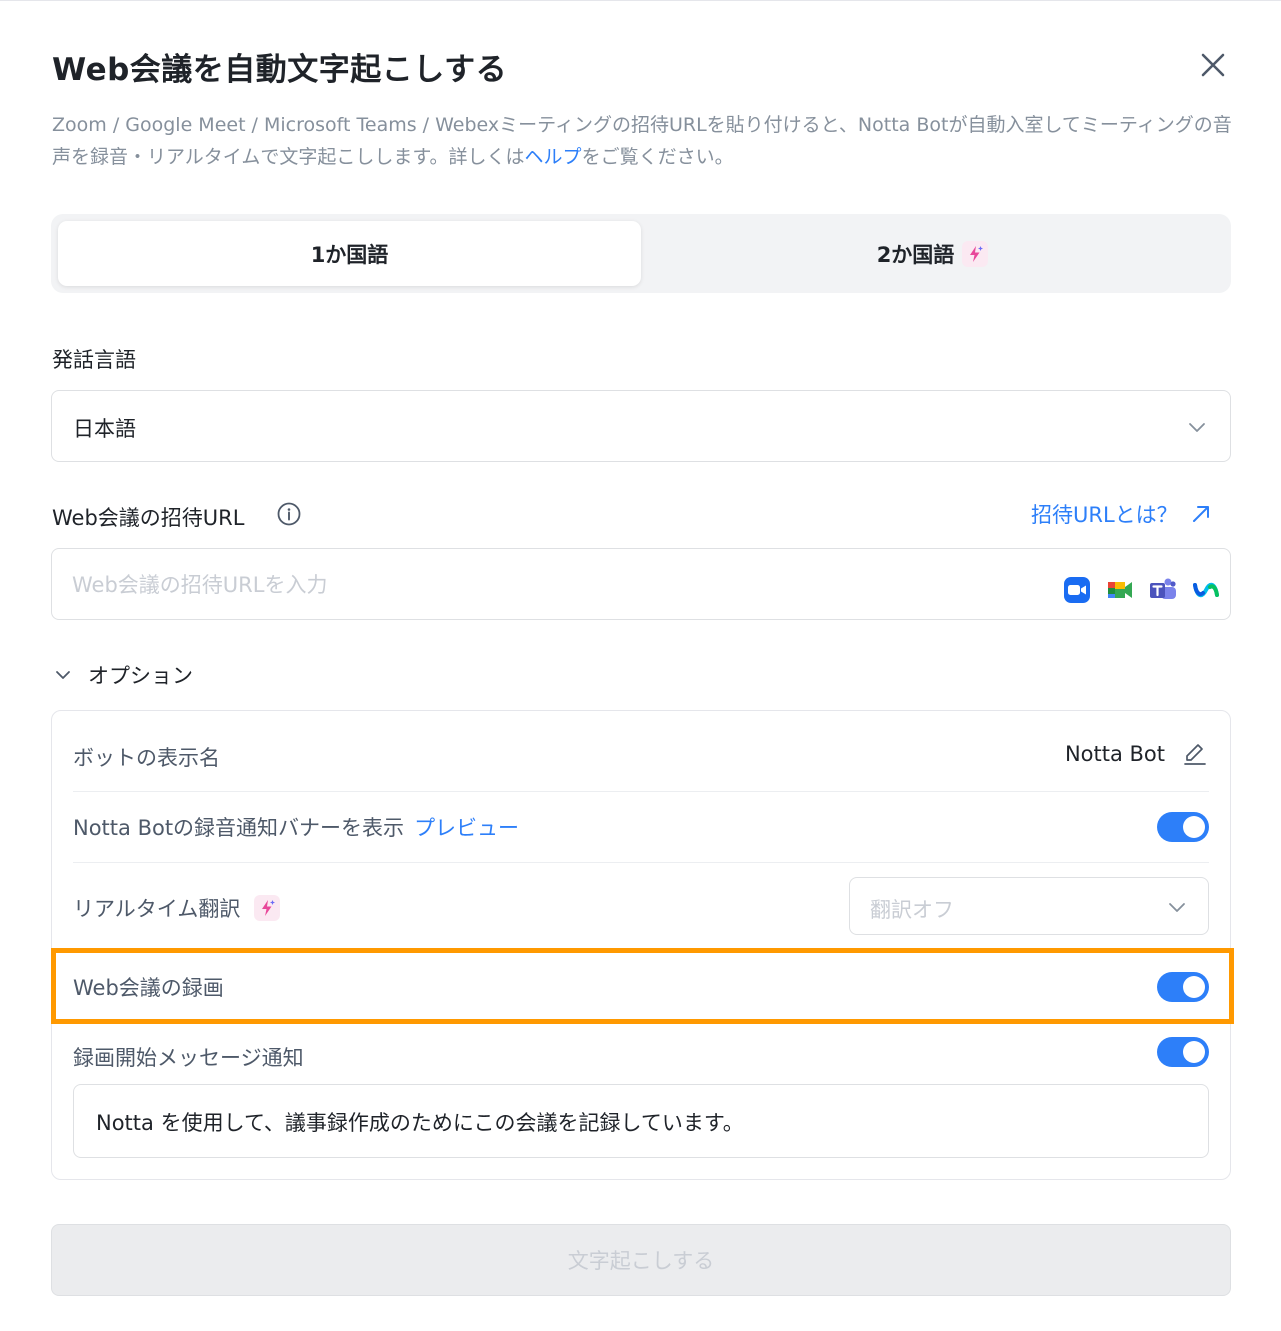 Image resolution: width=1281 pixels, height=1331 pixels. What do you see at coordinates (157, 909) in the screenshot?
I see `translation-label: リアルタイム翻訳` at bounding box center [157, 909].